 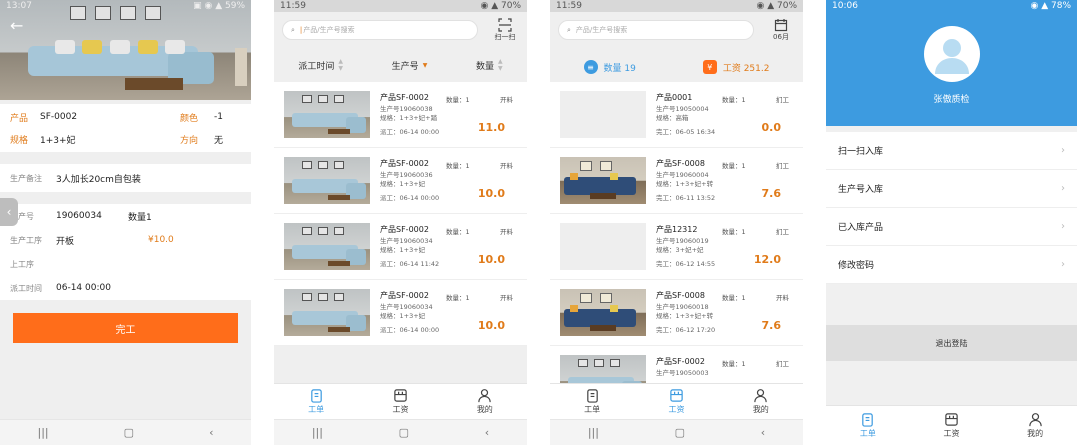 What do you see at coordinates (951, 151) in the screenshot?
I see `menu-scan-inbound: 扫一扫入库 ›` at bounding box center [951, 151].